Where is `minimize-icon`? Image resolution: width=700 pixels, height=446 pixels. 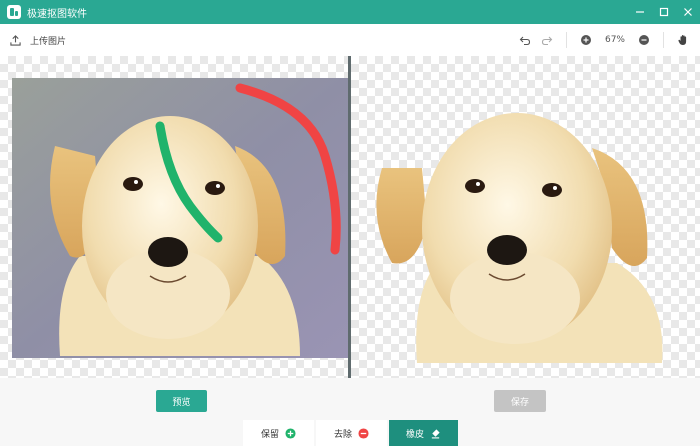
minimize-icon is located at coordinates (640, 12).